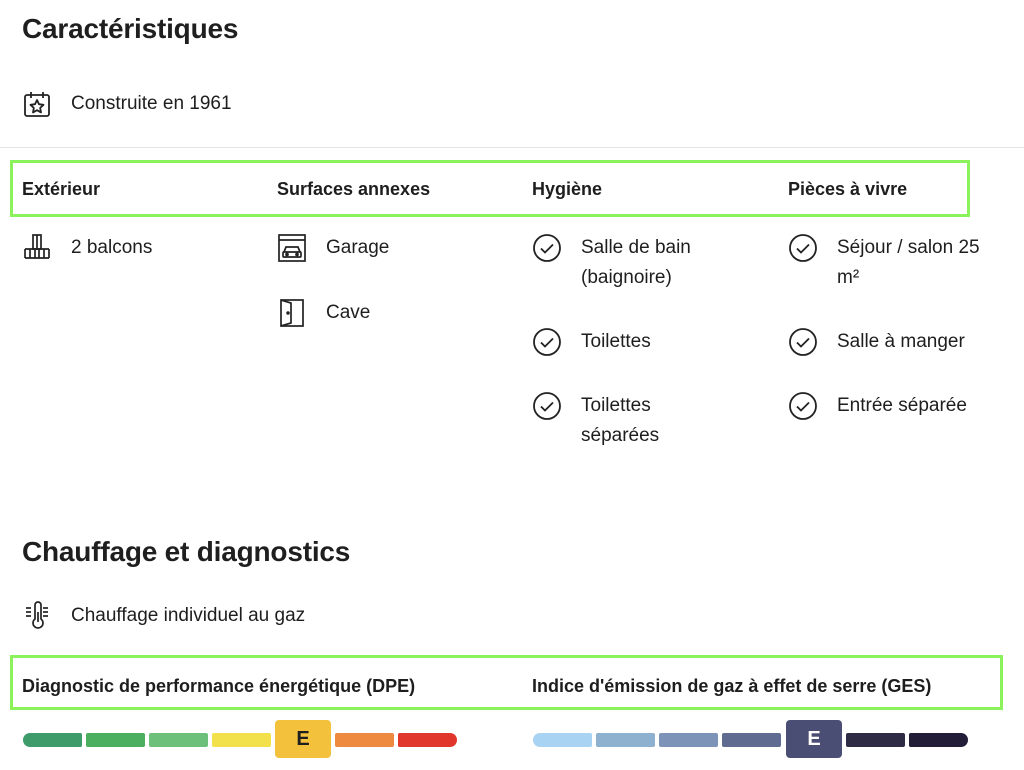 Image resolution: width=1024 pixels, height=770 pixels. Describe the element at coordinates (354, 189) in the screenshot. I see `column-title-surfaces-annexes: Surfaces annexes` at that location.